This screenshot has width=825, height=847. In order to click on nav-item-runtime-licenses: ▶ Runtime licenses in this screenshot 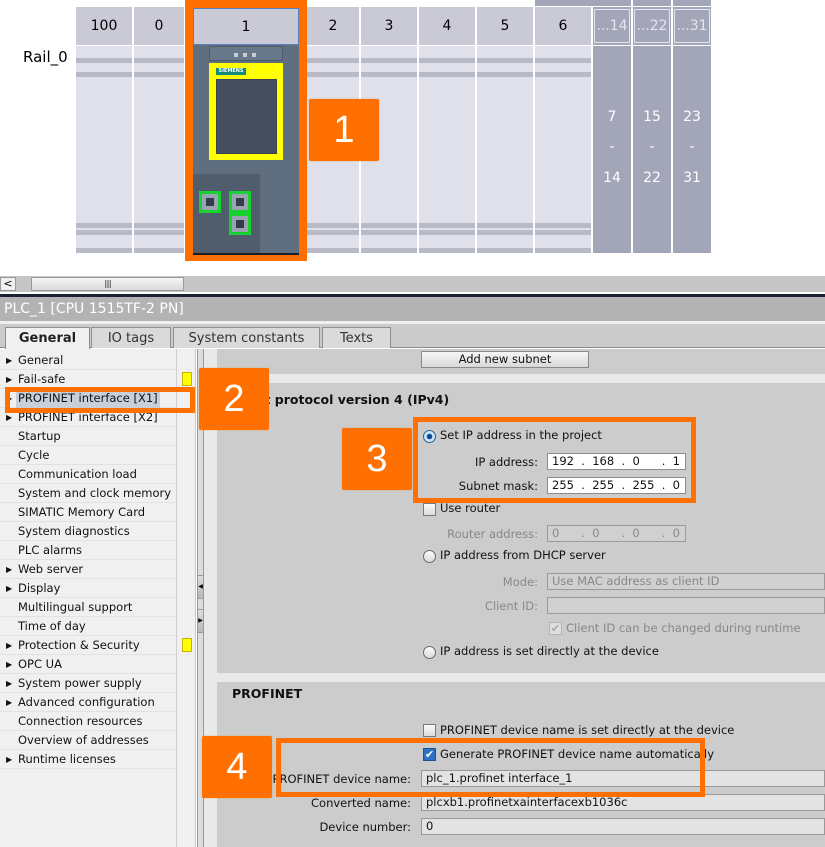, I will do `click(88, 759)`.